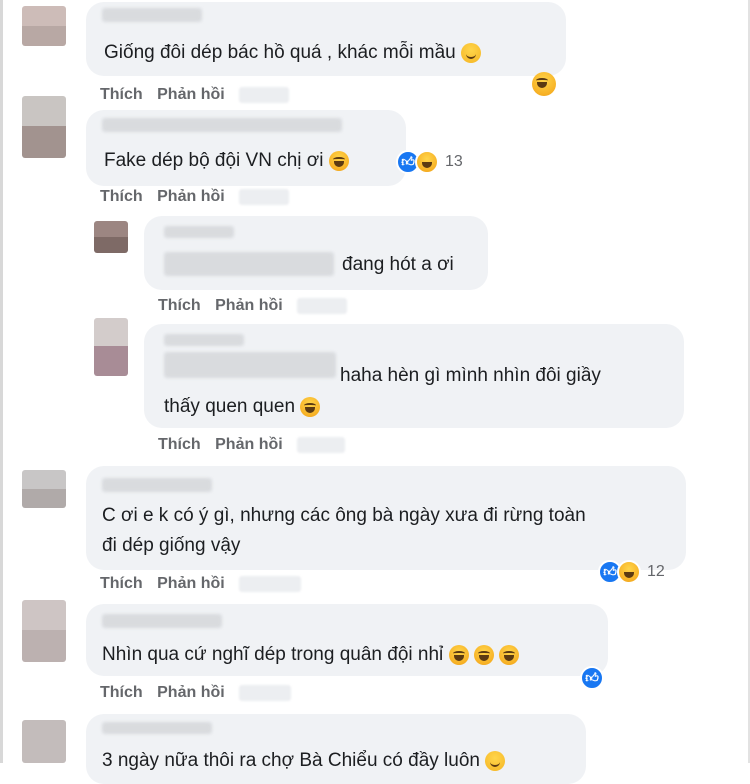  I want to click on comment-text-row: Giống đôi dép bác hồ quá , khác mỗi mầu, so click(293, 52).